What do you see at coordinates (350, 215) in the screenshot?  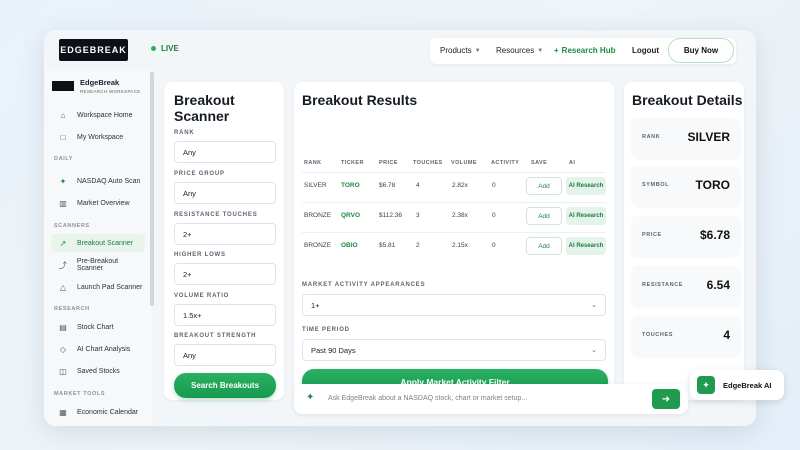 I see `cell-ticker: QRVO` at bounding box center [350, 215].